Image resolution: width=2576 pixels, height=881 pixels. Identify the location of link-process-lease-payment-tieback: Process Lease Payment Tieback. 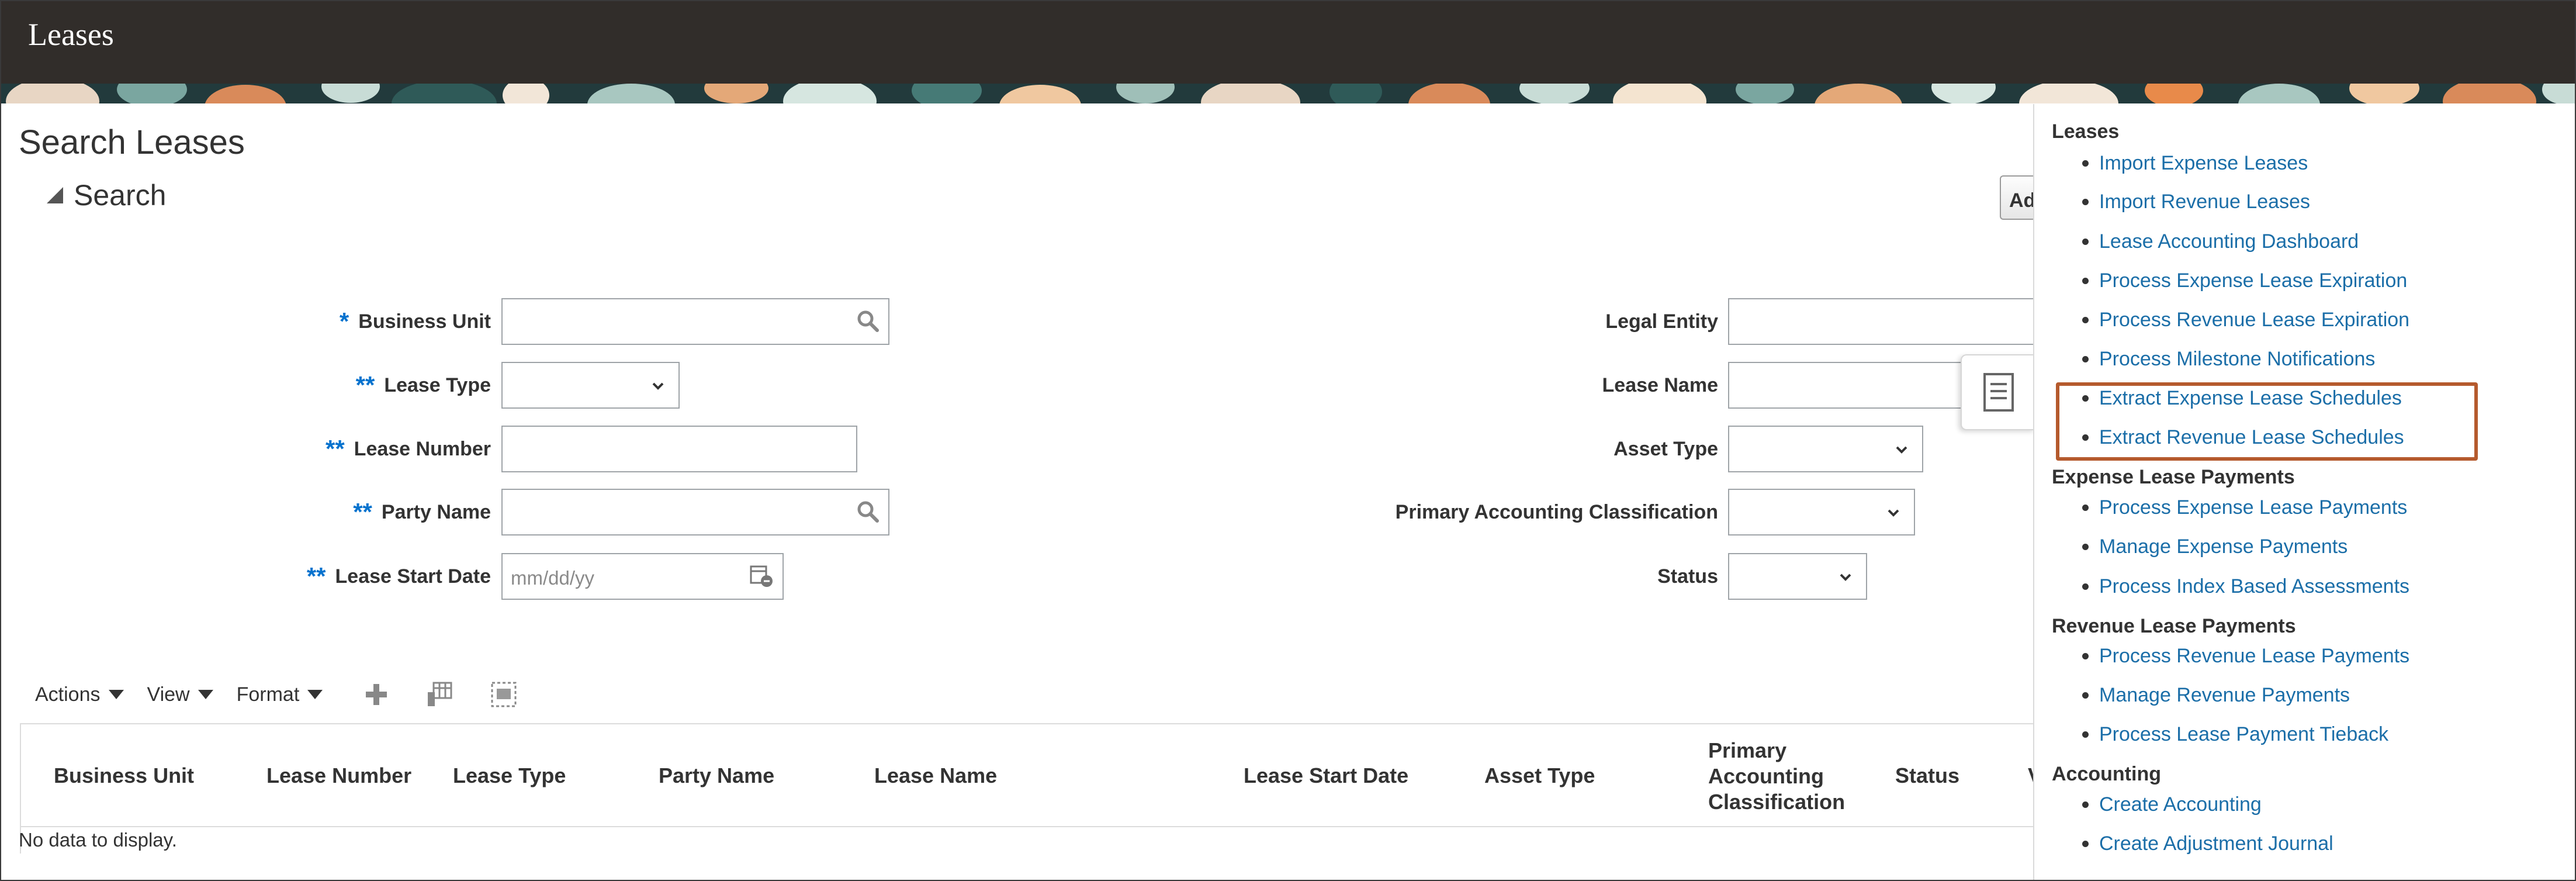
(2235, 735).